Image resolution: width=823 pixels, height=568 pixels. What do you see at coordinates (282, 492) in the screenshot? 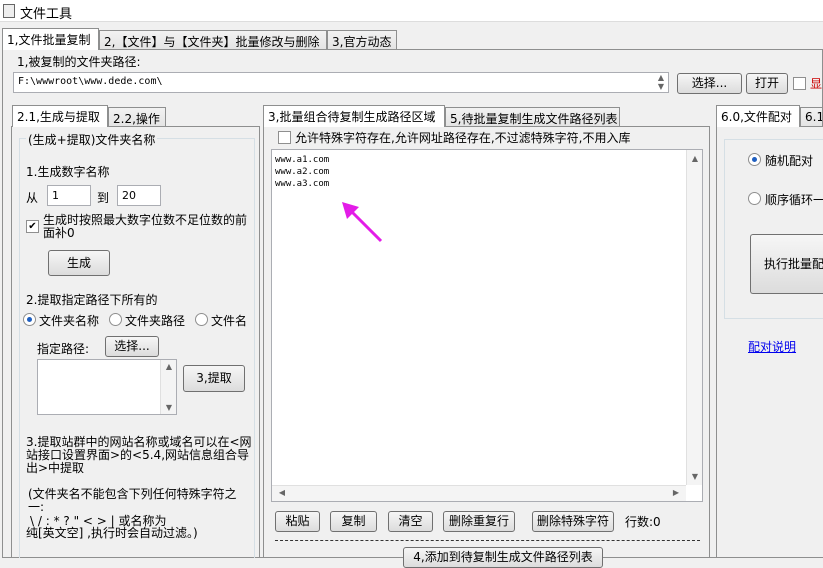
I see `scroll-left-icon: ◀` at bounding box center [282, 492].